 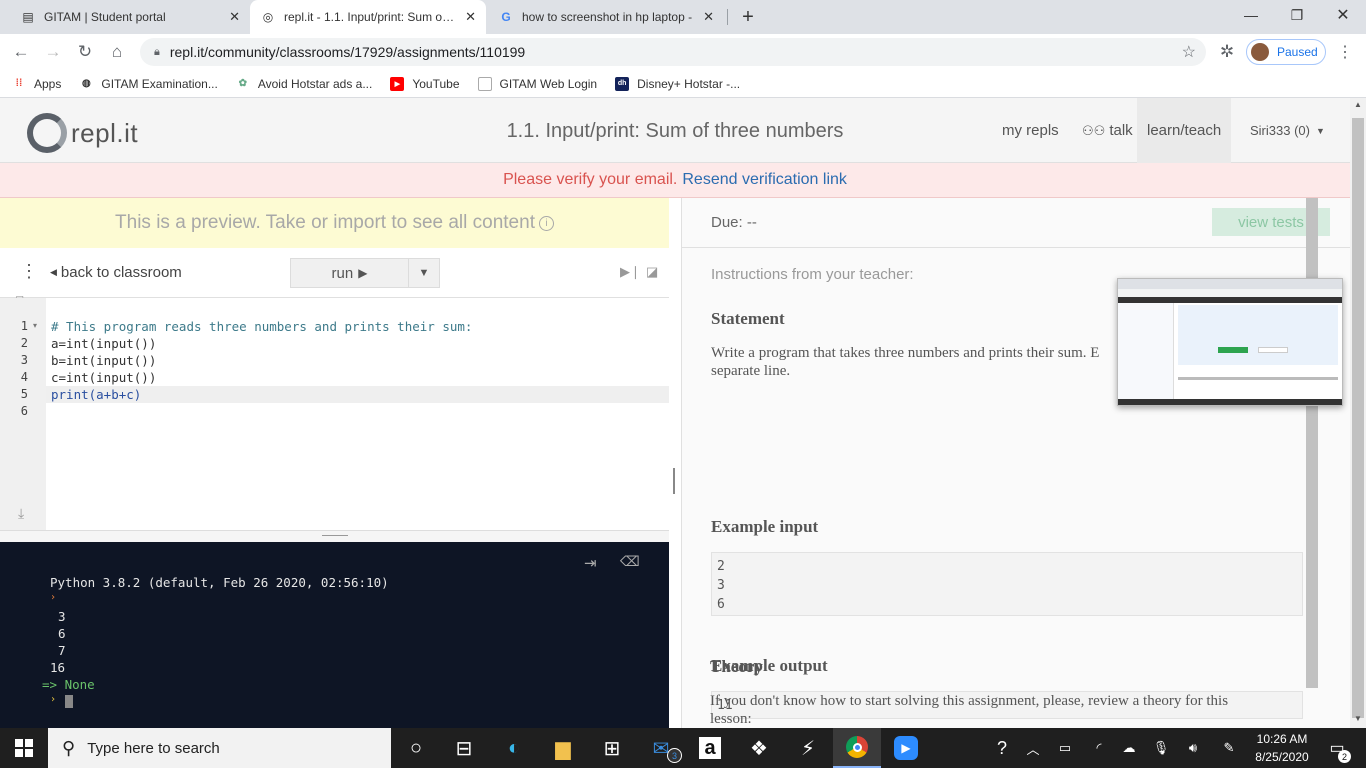 I want to click on browser-tab-google: G how to screenshot in hp laptop - ✕, so click(x=606, y=17).